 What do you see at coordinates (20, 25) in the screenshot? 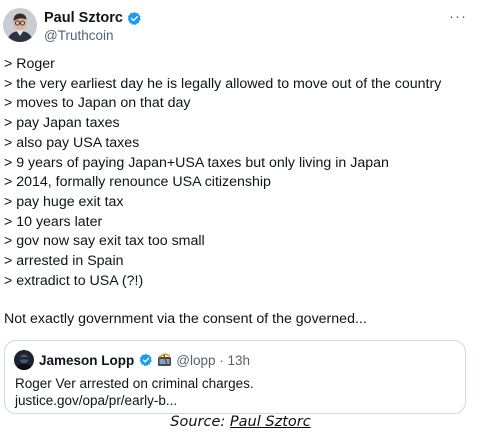
I see `author-avatar` at bounding box center [20, 25].